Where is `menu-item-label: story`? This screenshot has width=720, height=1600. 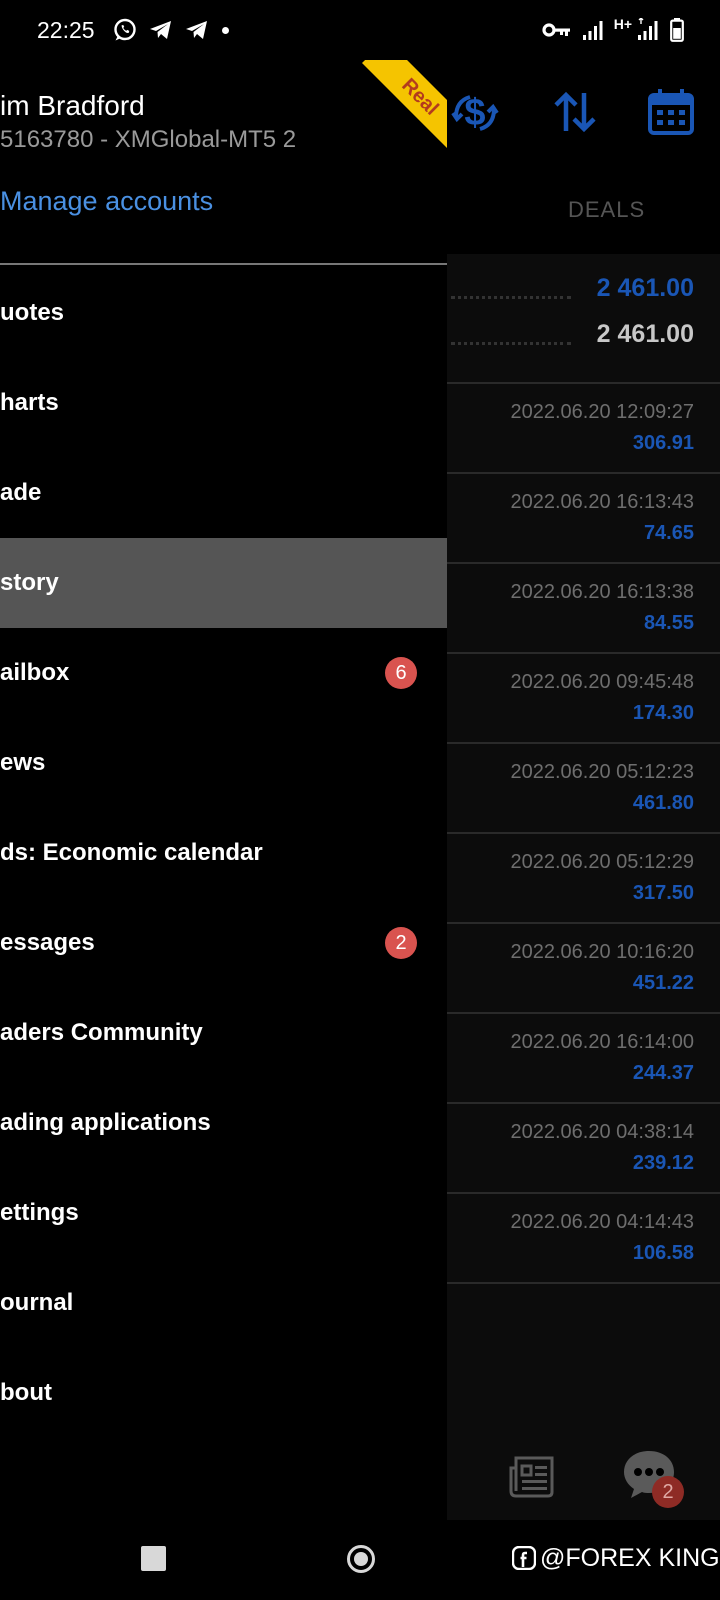 menu-item-label: story is located at coordinates (29, 582).